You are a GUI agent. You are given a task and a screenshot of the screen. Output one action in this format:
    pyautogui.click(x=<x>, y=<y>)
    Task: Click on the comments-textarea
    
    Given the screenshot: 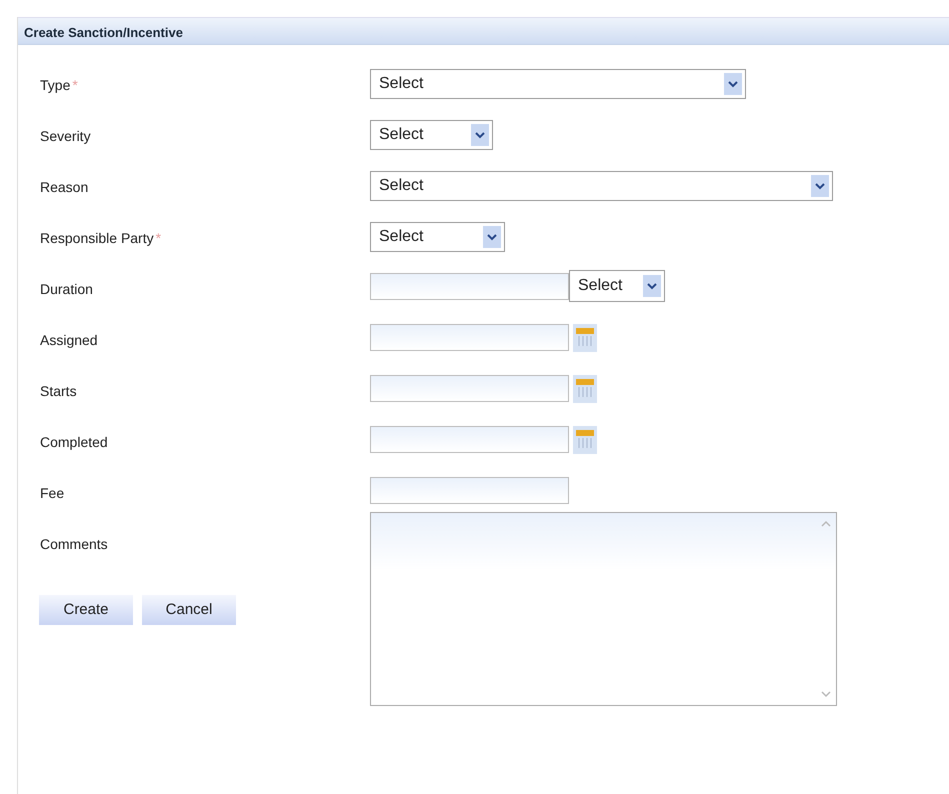 What is the action you would take?
    pyautogui.click(x=603, y=609)
    